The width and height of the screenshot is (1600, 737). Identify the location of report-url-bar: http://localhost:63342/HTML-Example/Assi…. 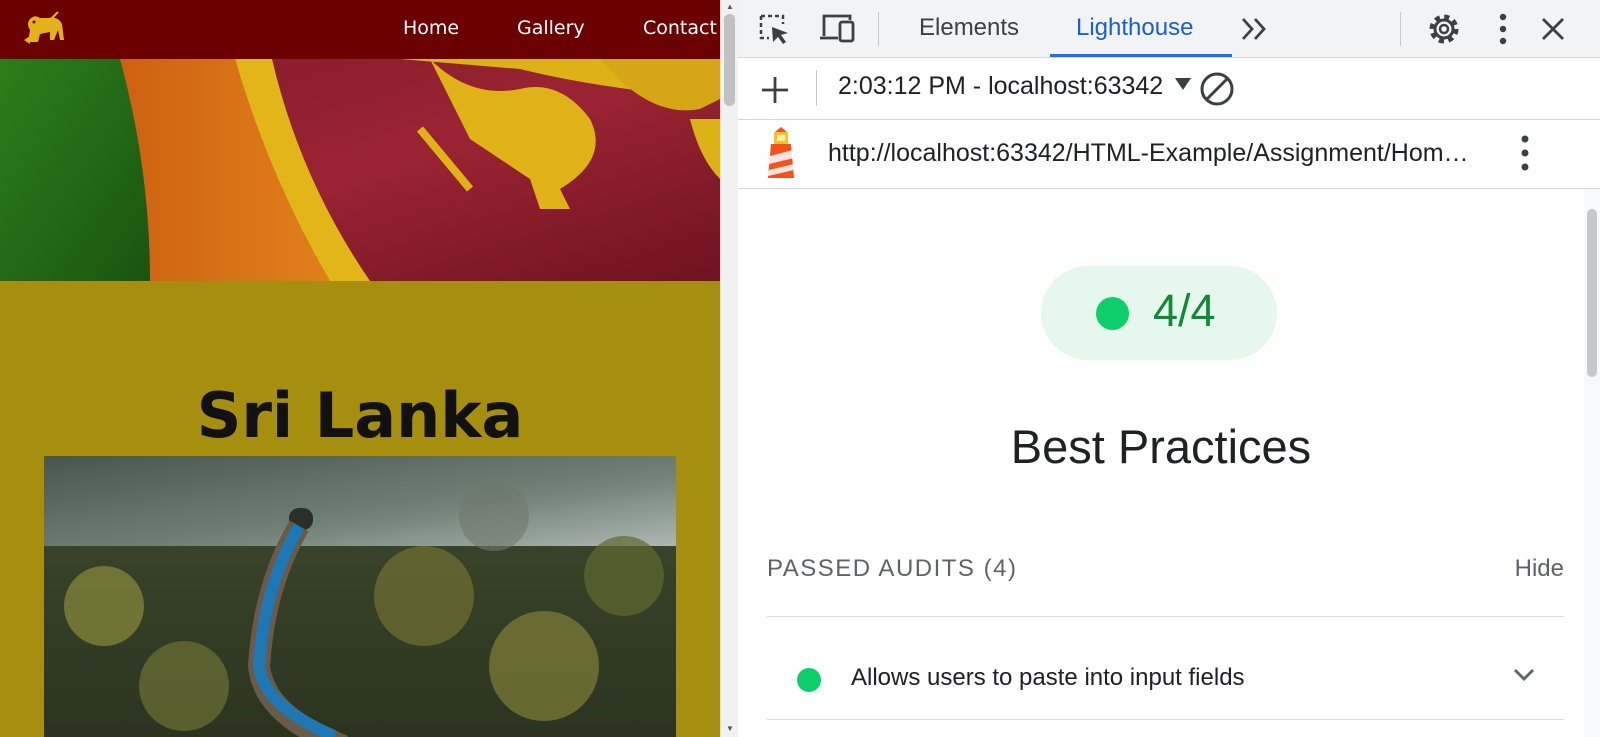
(1169, 154).